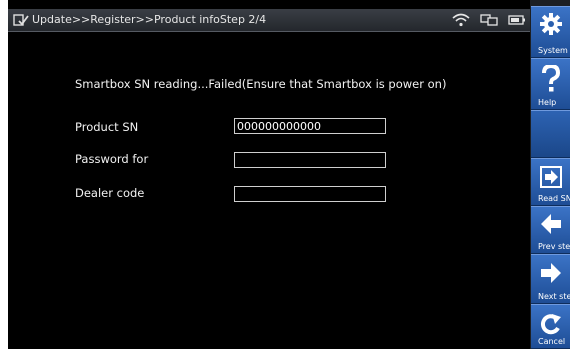 The image size is (570, 349). What do you see at coordinates (551, 224) in the screenshot?
I see `arrow-left-icon` at bounding box center [551, 224].